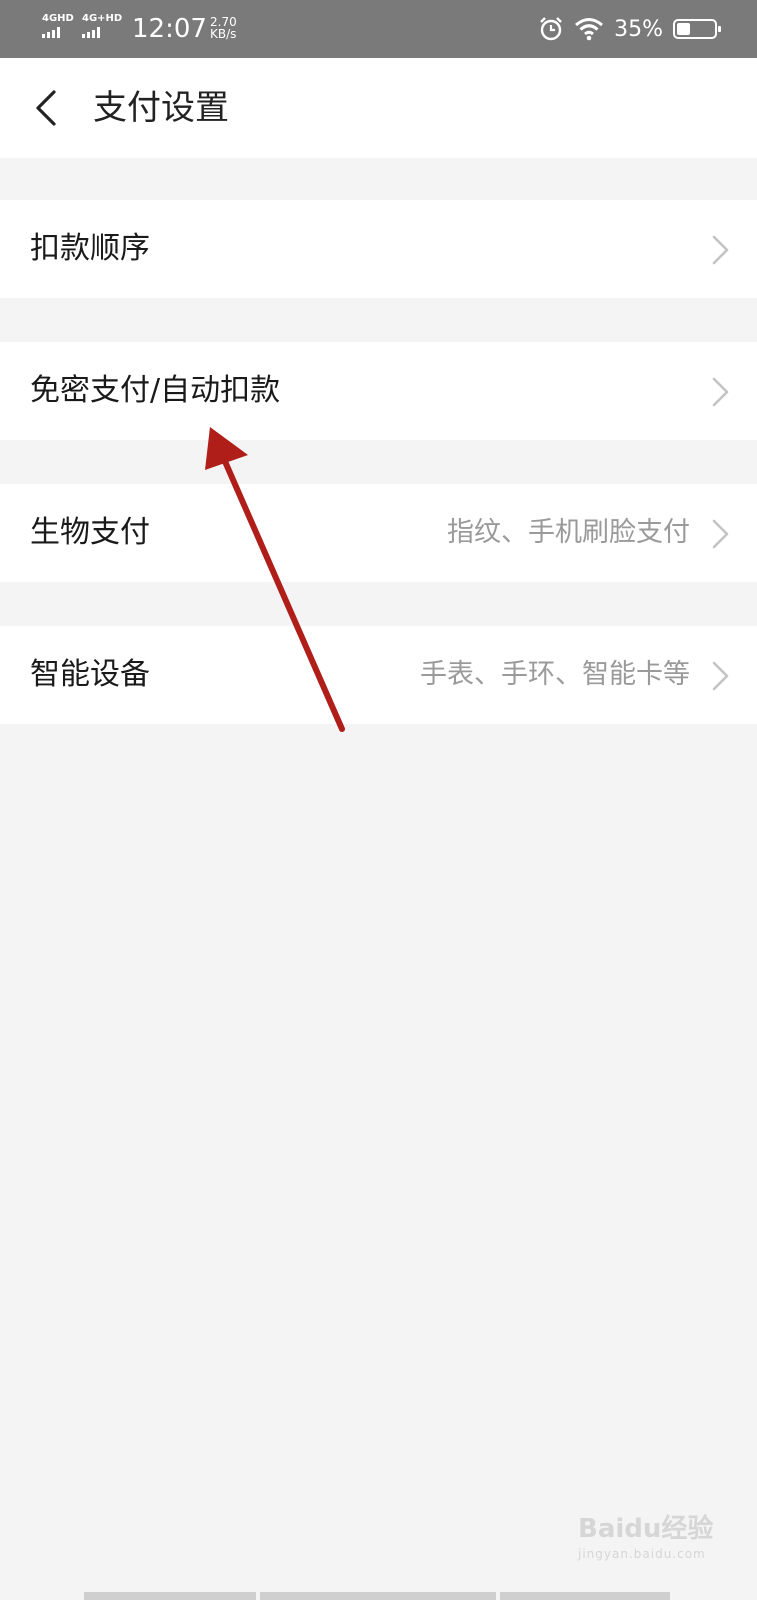 The height and width of the screenshot is (1600, 757). What do you see at coordinates (378, 675) in the screenshot?
I see `settings-item-smart-devices: 智能设备 手表、手环、智能卡等` at bounding box center [378, 675].